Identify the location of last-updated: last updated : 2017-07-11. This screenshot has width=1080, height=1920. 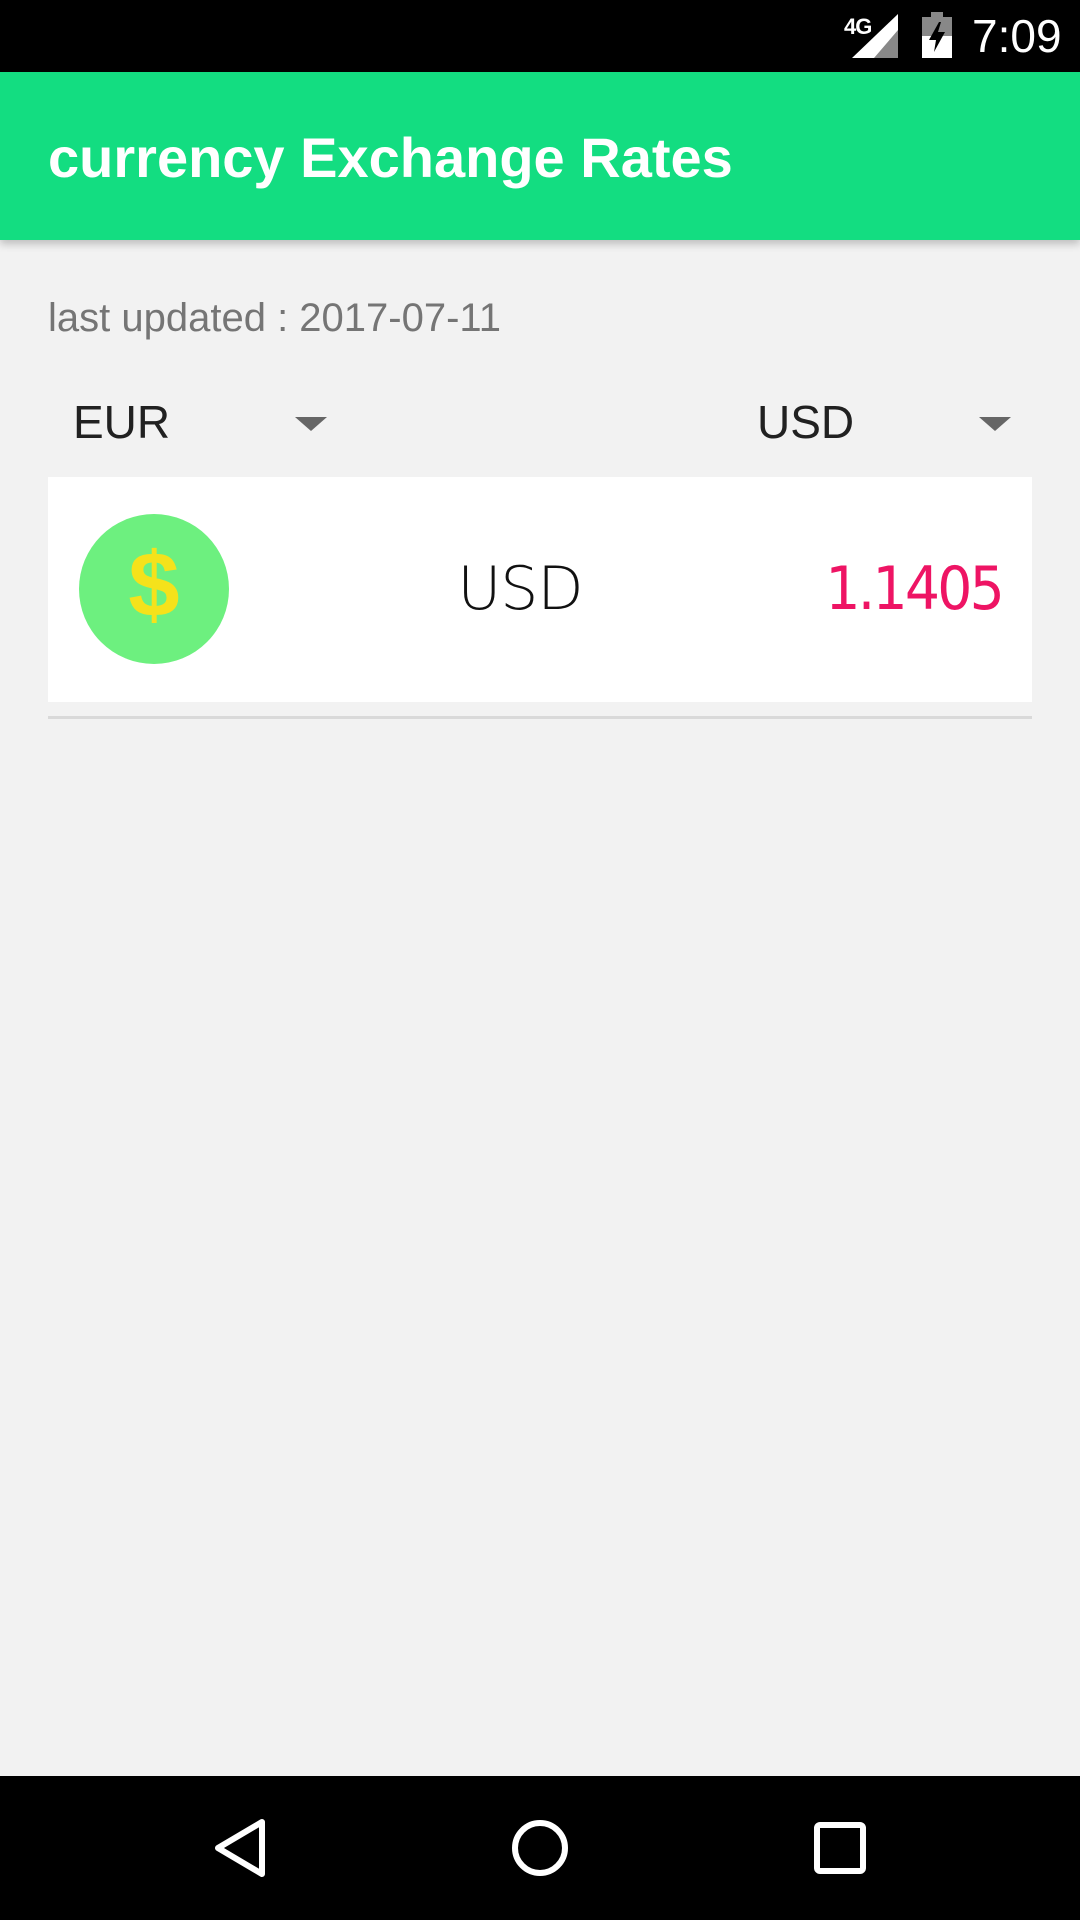
(274, 318).